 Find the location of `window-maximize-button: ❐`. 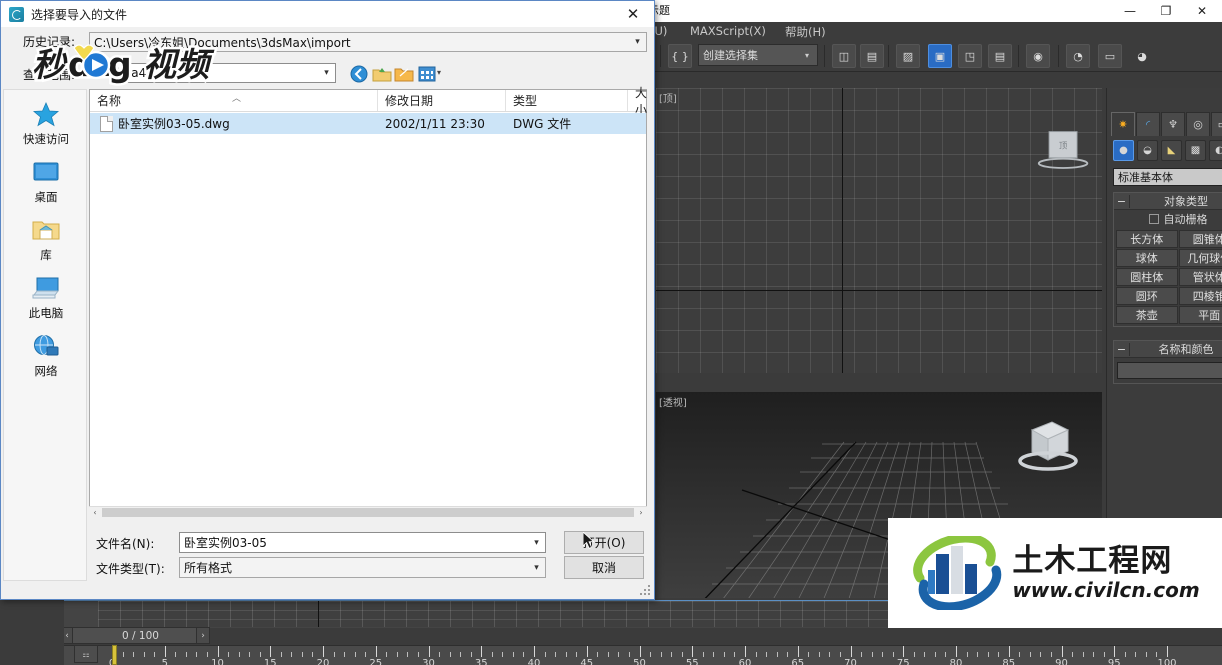

window-maximize-button: ❐ is located at coordinates (1166, 11).